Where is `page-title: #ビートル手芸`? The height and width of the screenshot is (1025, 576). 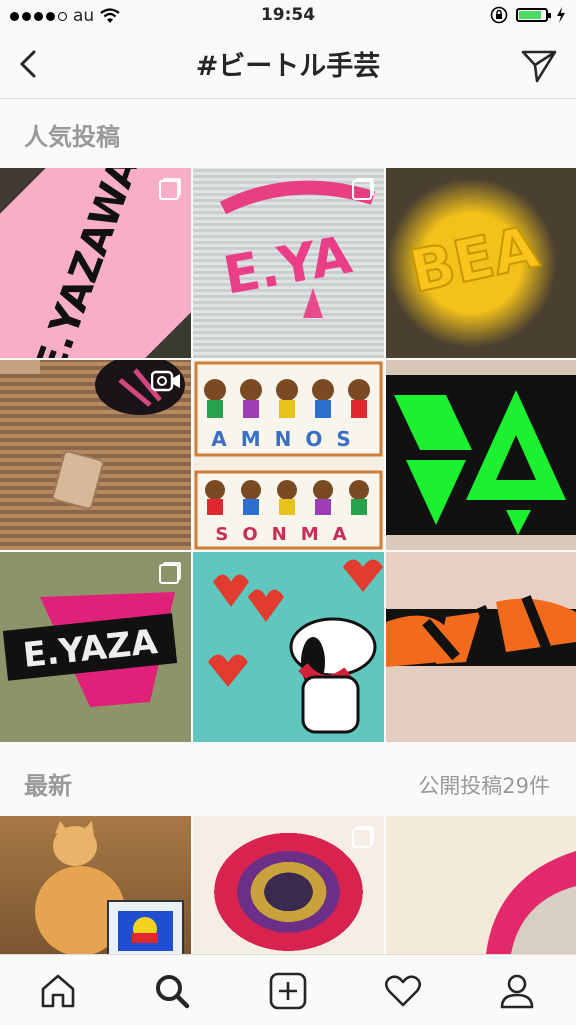
page-title: #ビートル手芸 is located at coordinates (288, 66).